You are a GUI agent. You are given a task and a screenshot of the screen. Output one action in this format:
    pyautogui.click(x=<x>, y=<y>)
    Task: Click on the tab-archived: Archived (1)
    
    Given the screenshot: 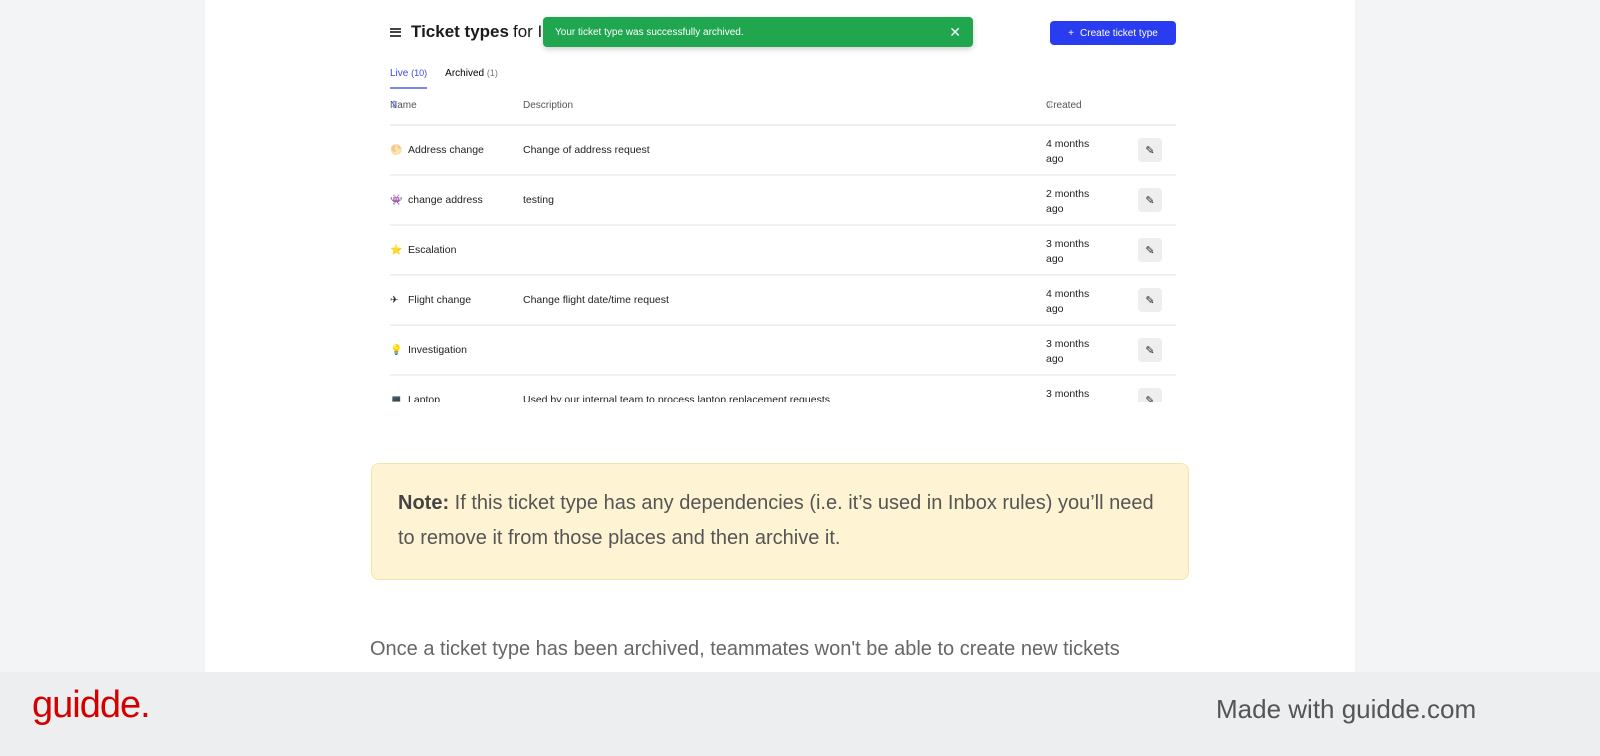 What is the action you would take?
    pyautogui.click(x=471, y=78)
    